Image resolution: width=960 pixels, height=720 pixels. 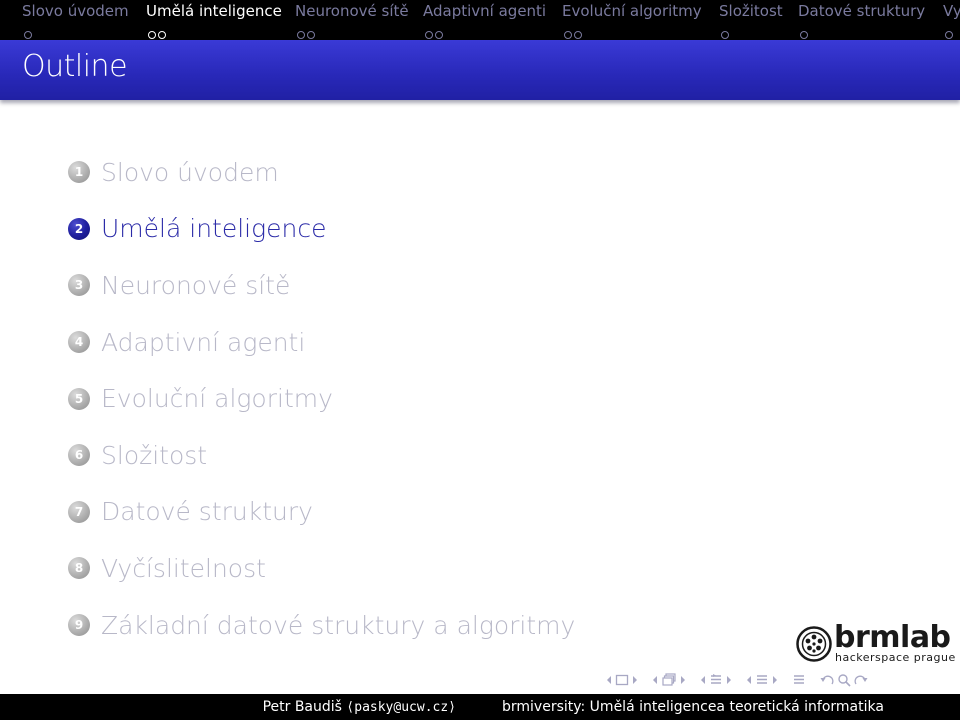 What do you see at coordinates (79, 625) in the screenshot?
I see `section-number-ball: 9` at bounding box center [79, 625].